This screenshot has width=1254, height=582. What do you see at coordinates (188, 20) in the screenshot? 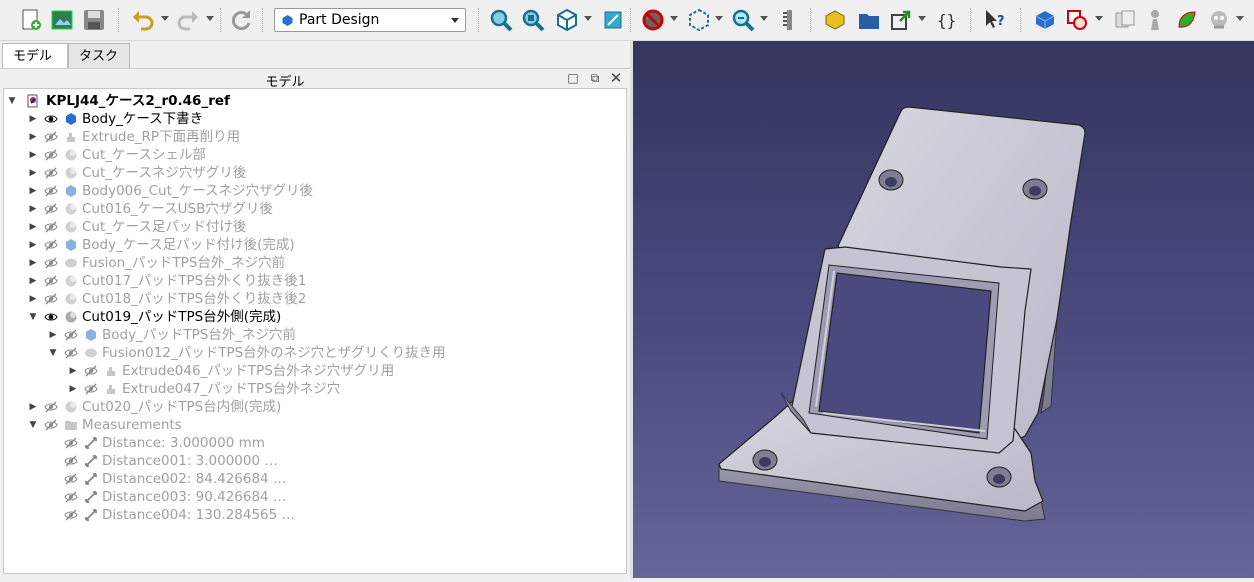
I see `redo-icon` at bounding box center [188, 20].